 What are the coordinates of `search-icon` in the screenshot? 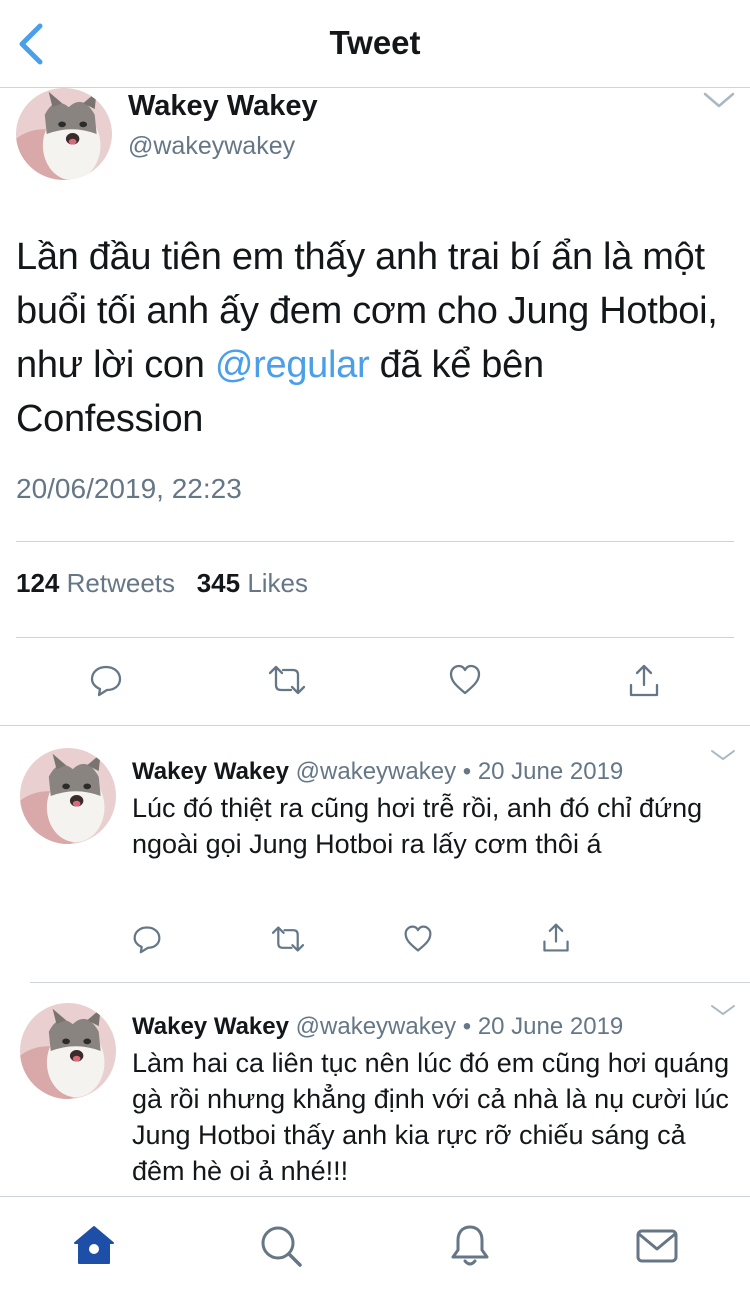 It's located at (281, 1246).